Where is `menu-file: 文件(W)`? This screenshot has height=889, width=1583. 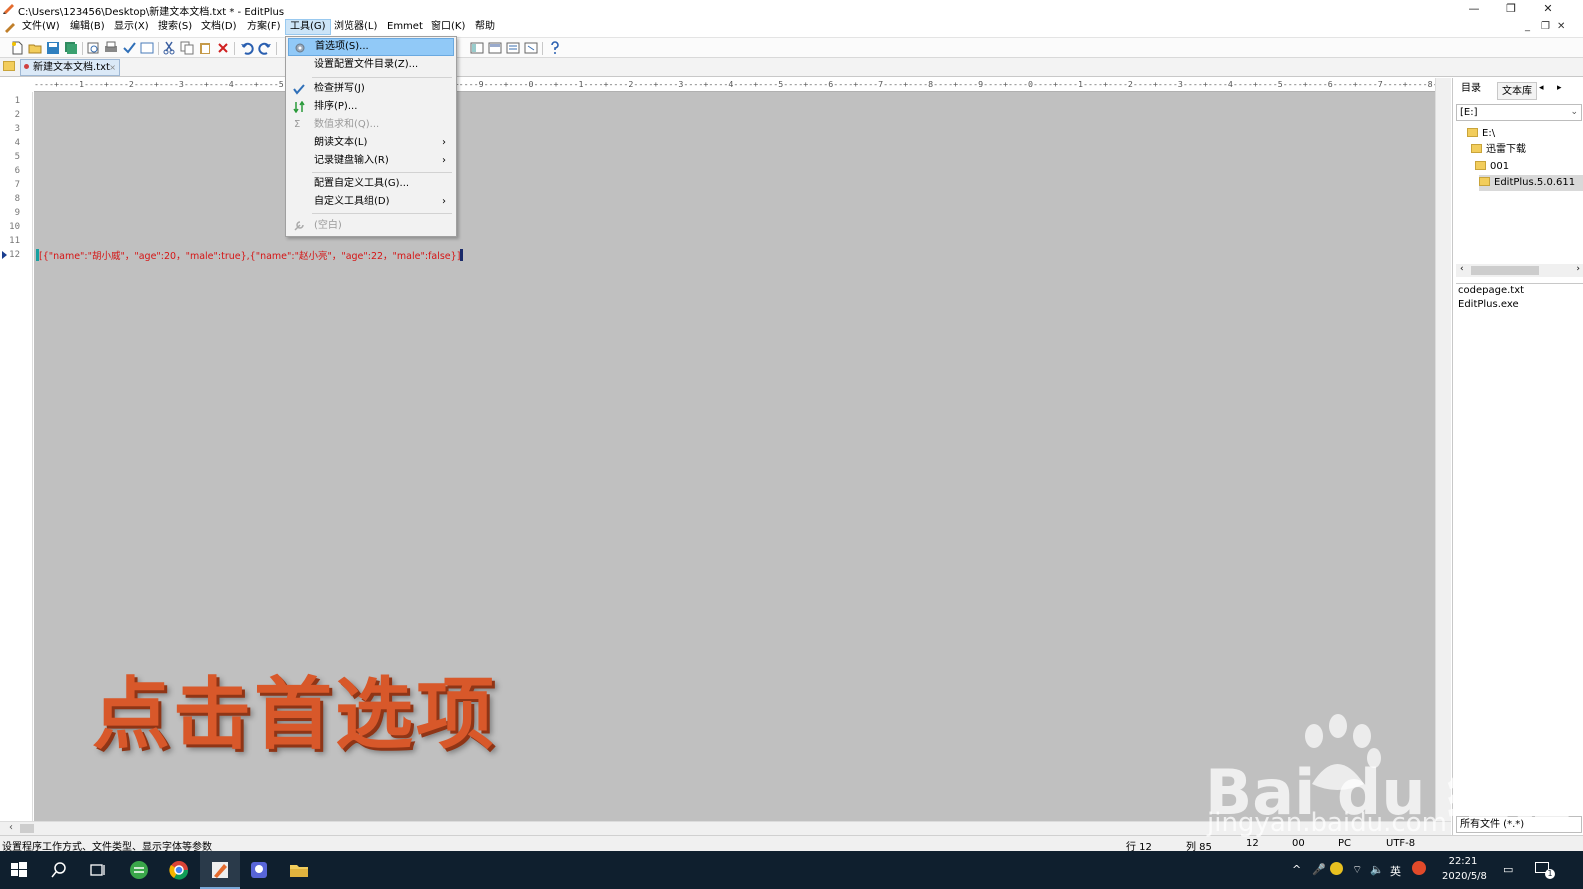
menu-file: 文件(W) is located at coordinates (41, 27).